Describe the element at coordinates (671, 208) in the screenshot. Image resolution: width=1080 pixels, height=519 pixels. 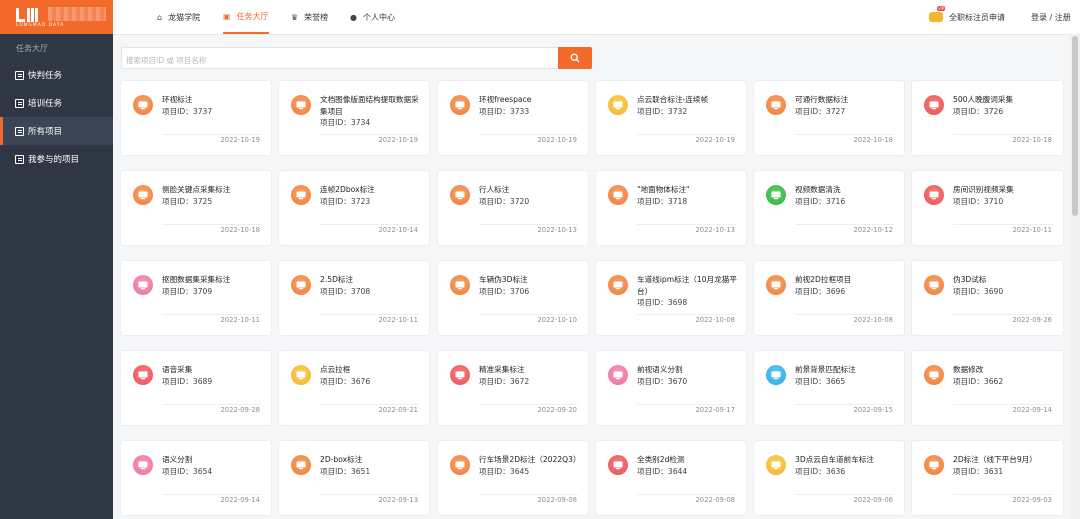
I see `project-card: "地面物体标注" 项目ID：3718 2022-10-13` at that location.